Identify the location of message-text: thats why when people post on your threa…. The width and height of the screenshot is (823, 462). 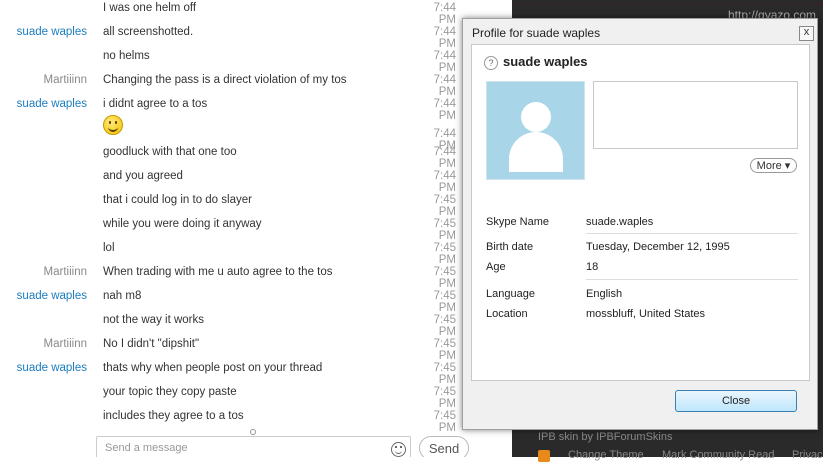
(213, 368).